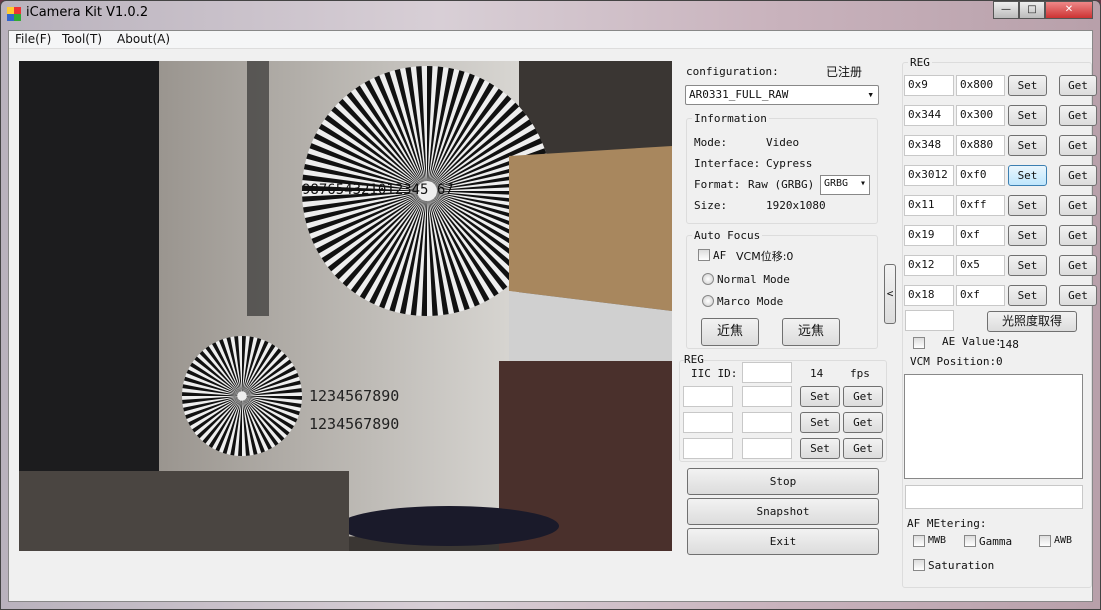 The image size is (1101, 610). Describe the element at coordinates (708, 301) in the screenshot. I see `marco-mode-radio` at that location.